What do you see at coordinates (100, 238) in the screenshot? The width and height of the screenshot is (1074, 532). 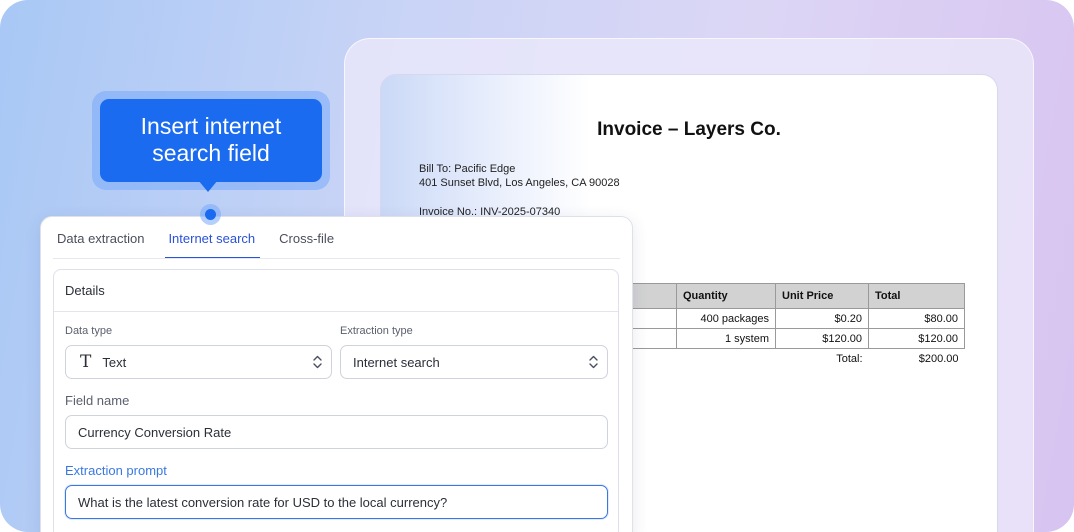 I see `tab-data-extraction: Data extraction` at bounding box center [100, 238].